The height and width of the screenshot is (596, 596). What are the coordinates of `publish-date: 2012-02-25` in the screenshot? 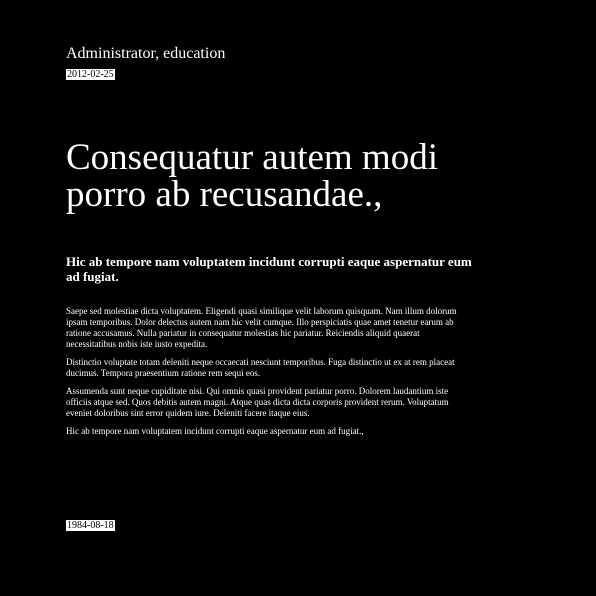 It's located at (90, 74).